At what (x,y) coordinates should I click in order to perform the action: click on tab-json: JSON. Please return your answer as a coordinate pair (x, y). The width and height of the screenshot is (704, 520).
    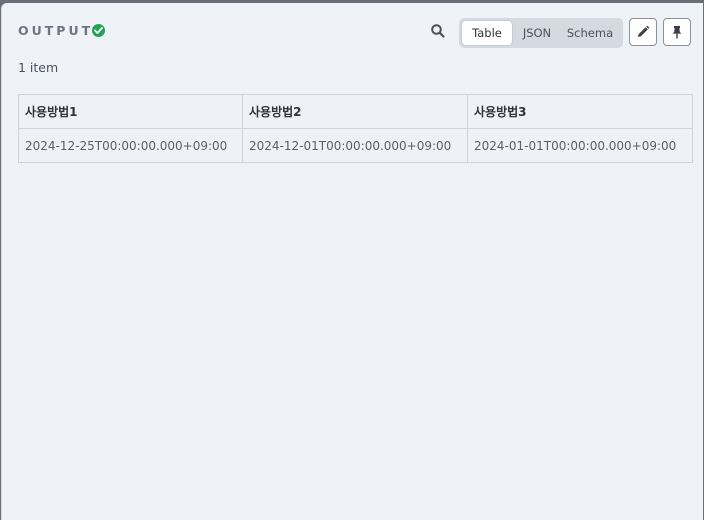
    Looking at the image, I should click on (537, 33).